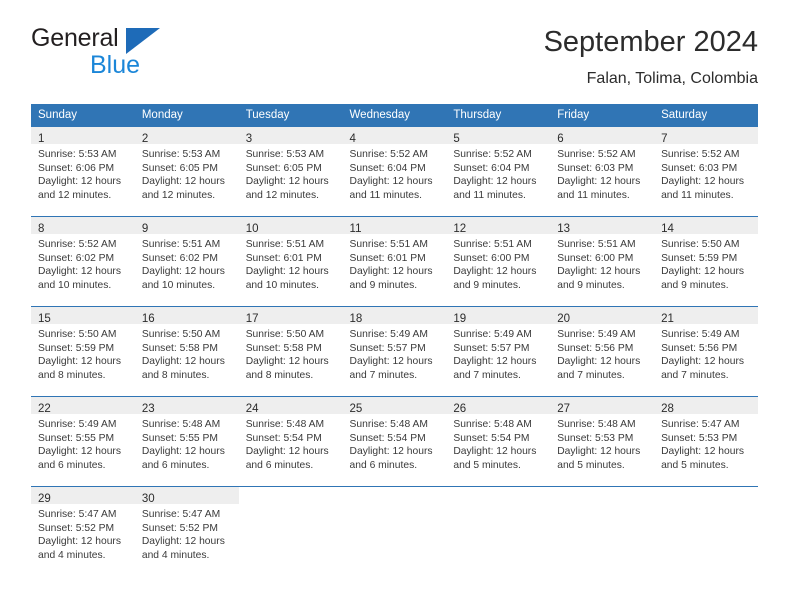 This screenshot has height=612, width=792. What do you see at coordinates (186, 115) in the screenshot?
I see `weekday-header-monday: Monday` at bounding box center [186, 115].